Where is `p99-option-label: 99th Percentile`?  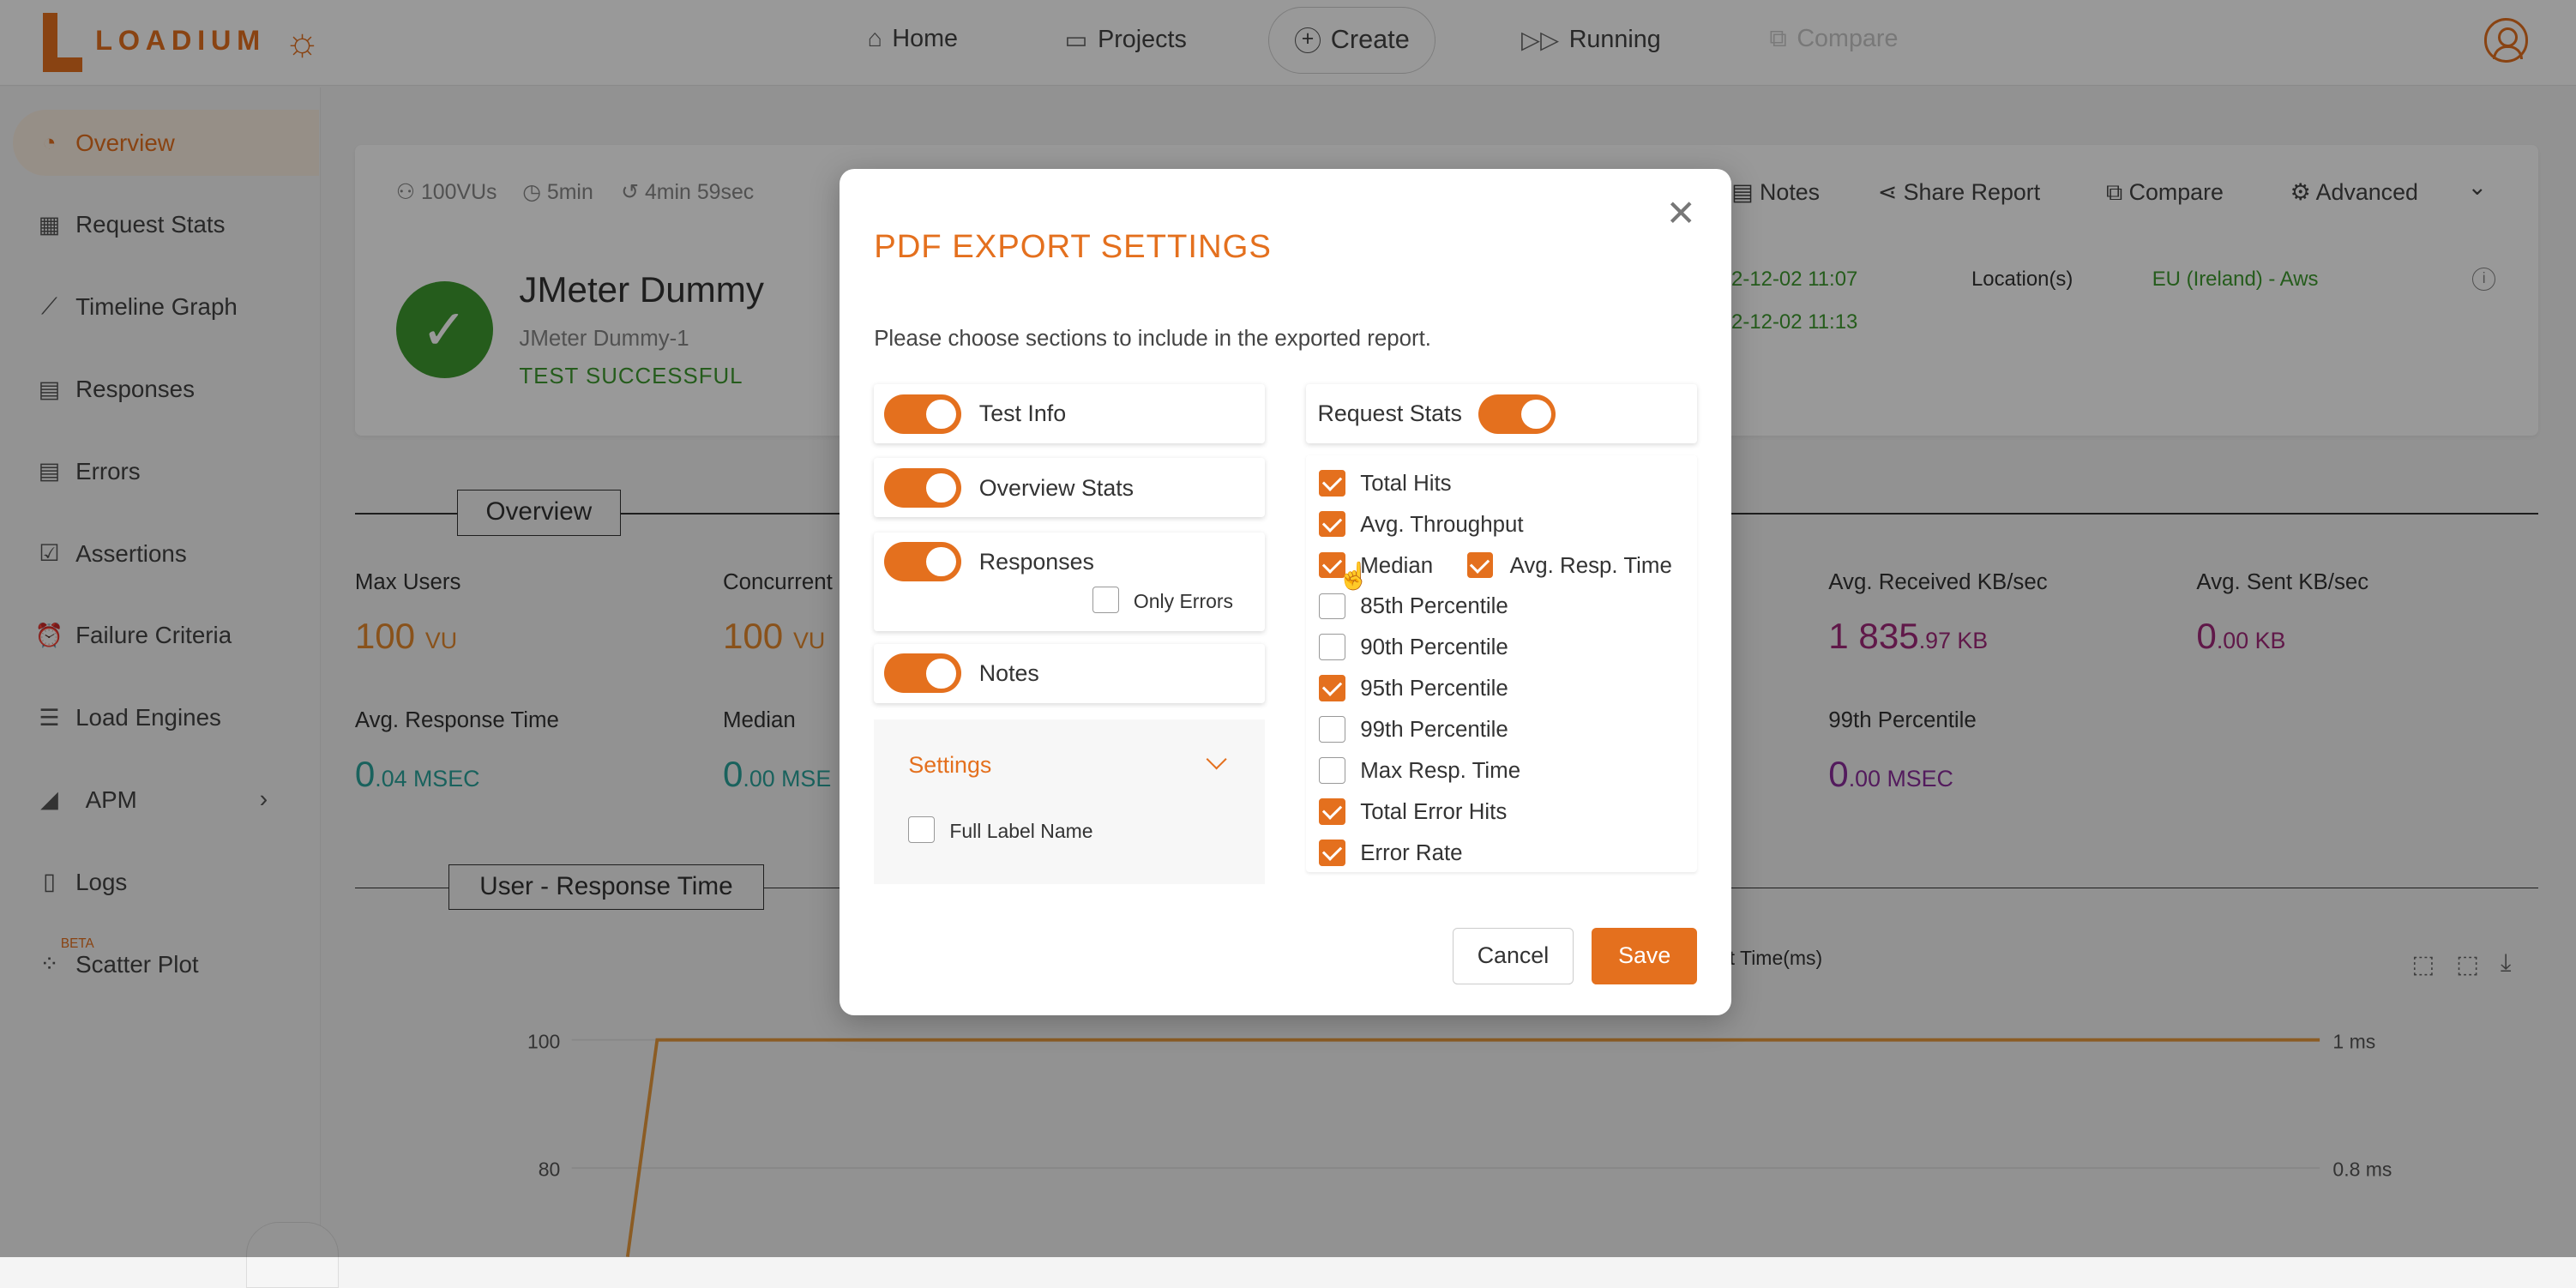 p99-option-label: 99th Percentile is located at coordinates (1434, 730).